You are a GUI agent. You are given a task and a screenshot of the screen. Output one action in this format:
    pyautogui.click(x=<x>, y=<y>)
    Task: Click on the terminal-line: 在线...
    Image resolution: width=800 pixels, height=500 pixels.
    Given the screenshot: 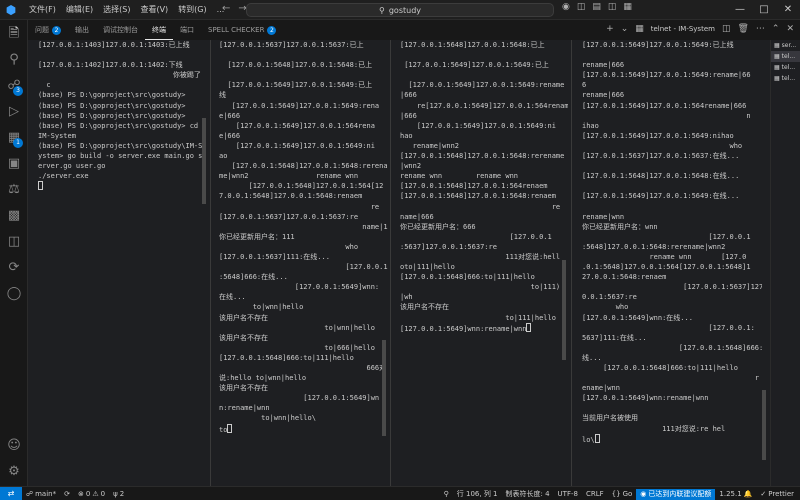 What is the action you would take?
    pyautogui.click(x=304, y=297)
    